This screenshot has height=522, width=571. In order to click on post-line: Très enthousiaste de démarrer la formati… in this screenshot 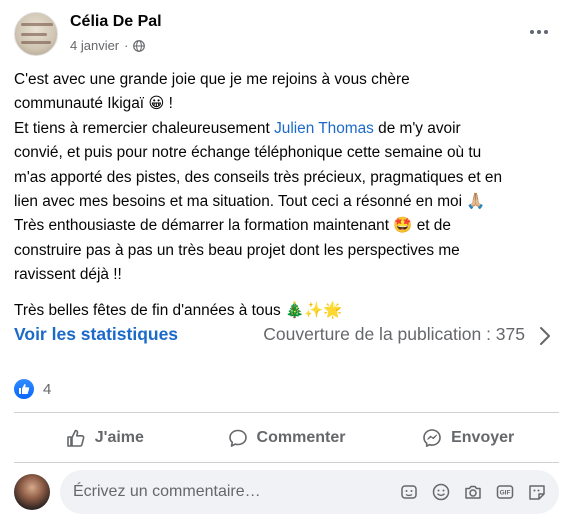, I will do `click(232, 226)`.